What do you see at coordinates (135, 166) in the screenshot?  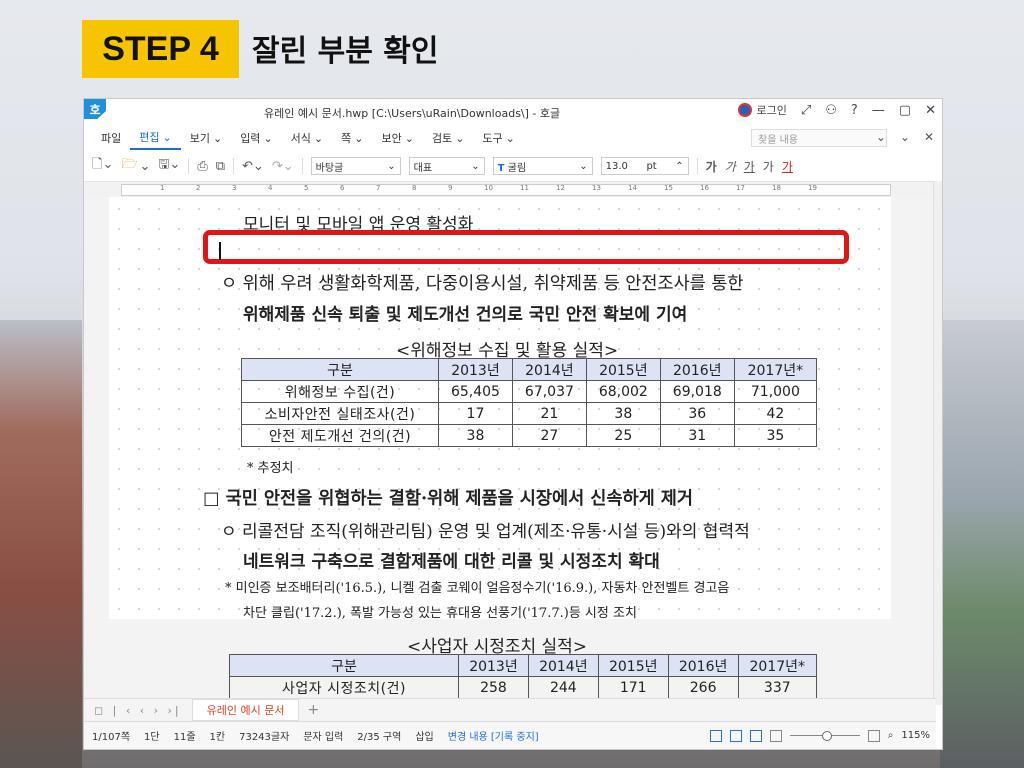 I see `open-folder-icon: 🗁 ⌄` at bounding box center [135, 166].